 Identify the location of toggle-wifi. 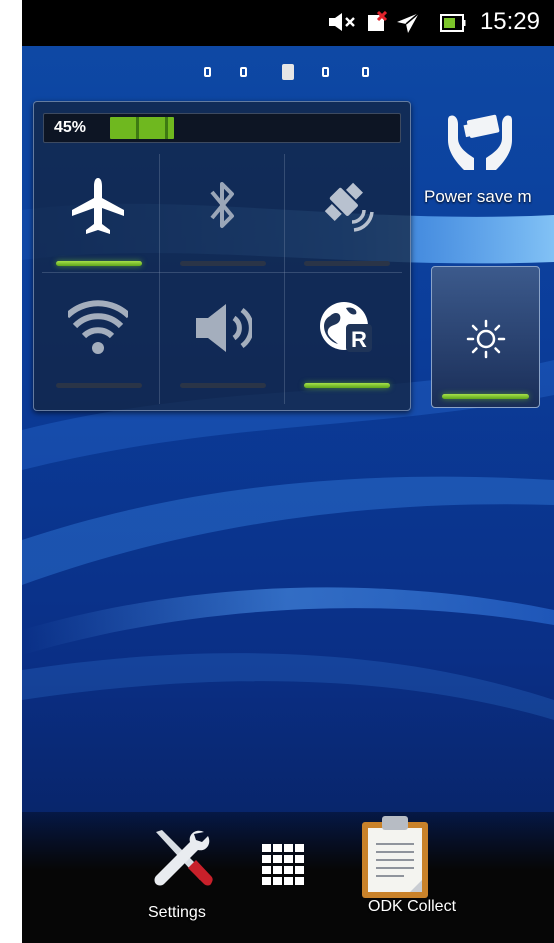
(98, 334).